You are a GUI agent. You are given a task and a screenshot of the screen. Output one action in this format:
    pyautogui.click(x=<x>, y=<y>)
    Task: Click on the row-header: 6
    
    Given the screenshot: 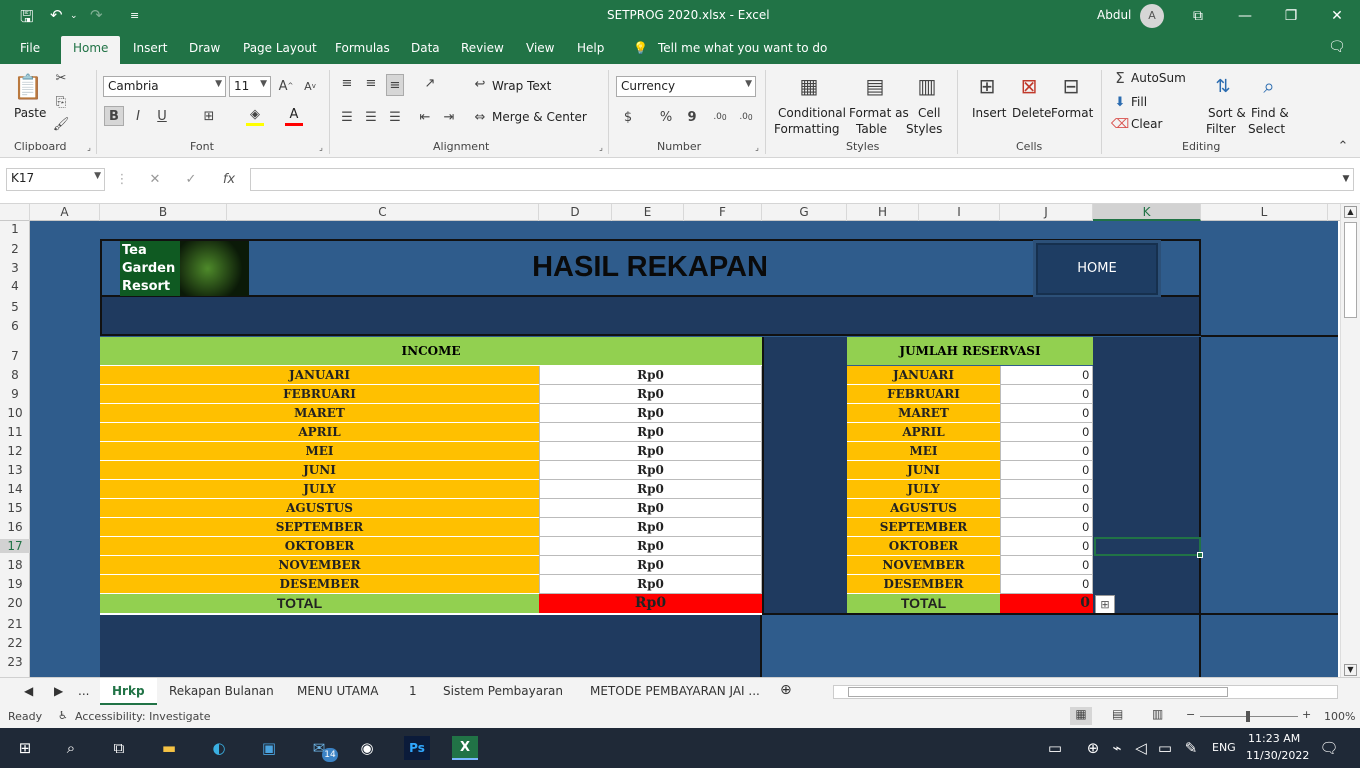 What is the action you would take?
    pyautogui.click(x=15, y=326)
    